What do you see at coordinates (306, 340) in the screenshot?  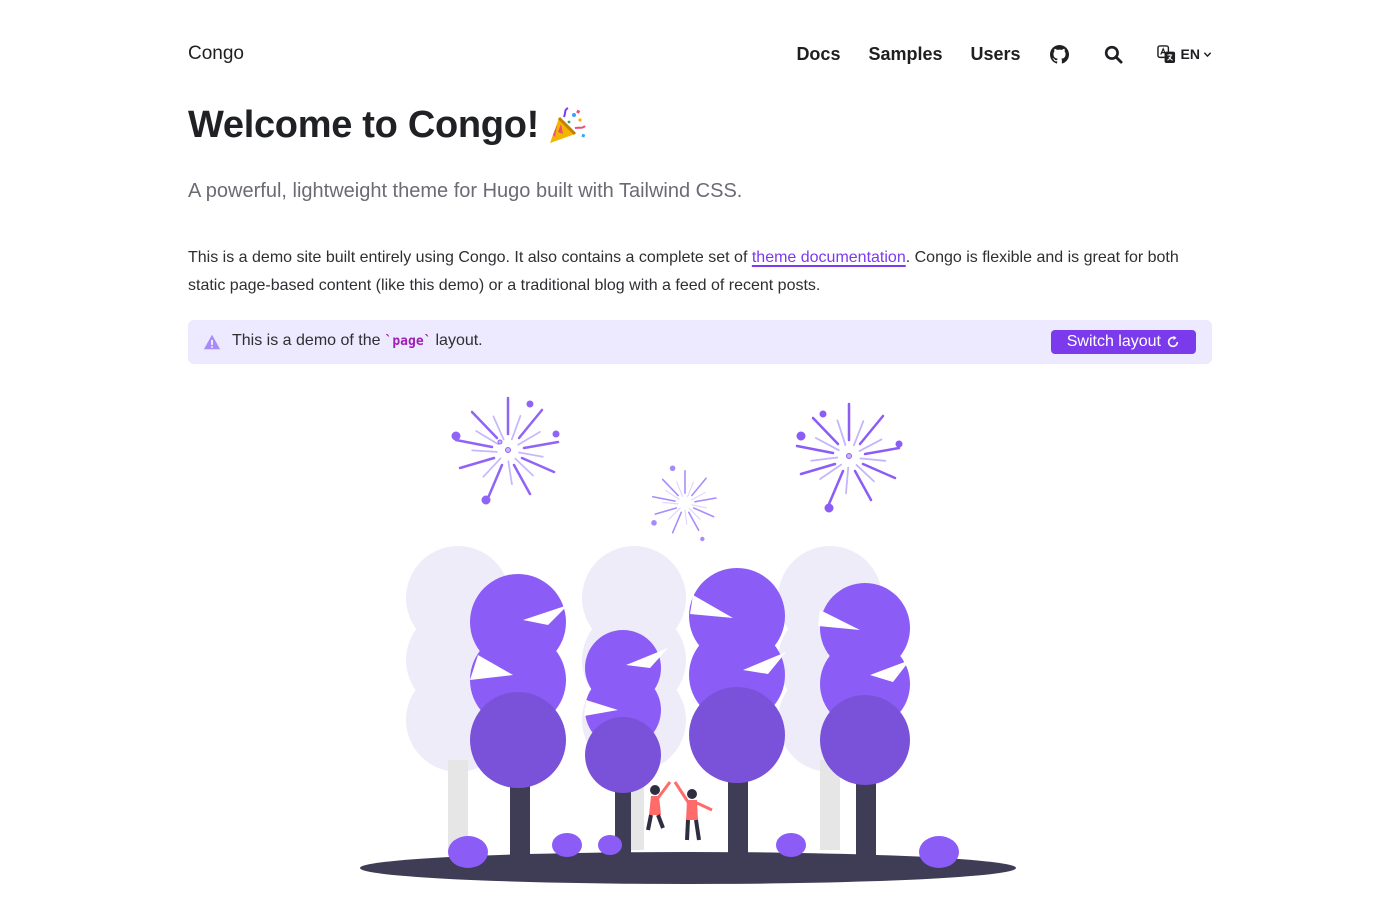 I see `alert-text-before: This is a demo of the` at bounding box center [306, 340].